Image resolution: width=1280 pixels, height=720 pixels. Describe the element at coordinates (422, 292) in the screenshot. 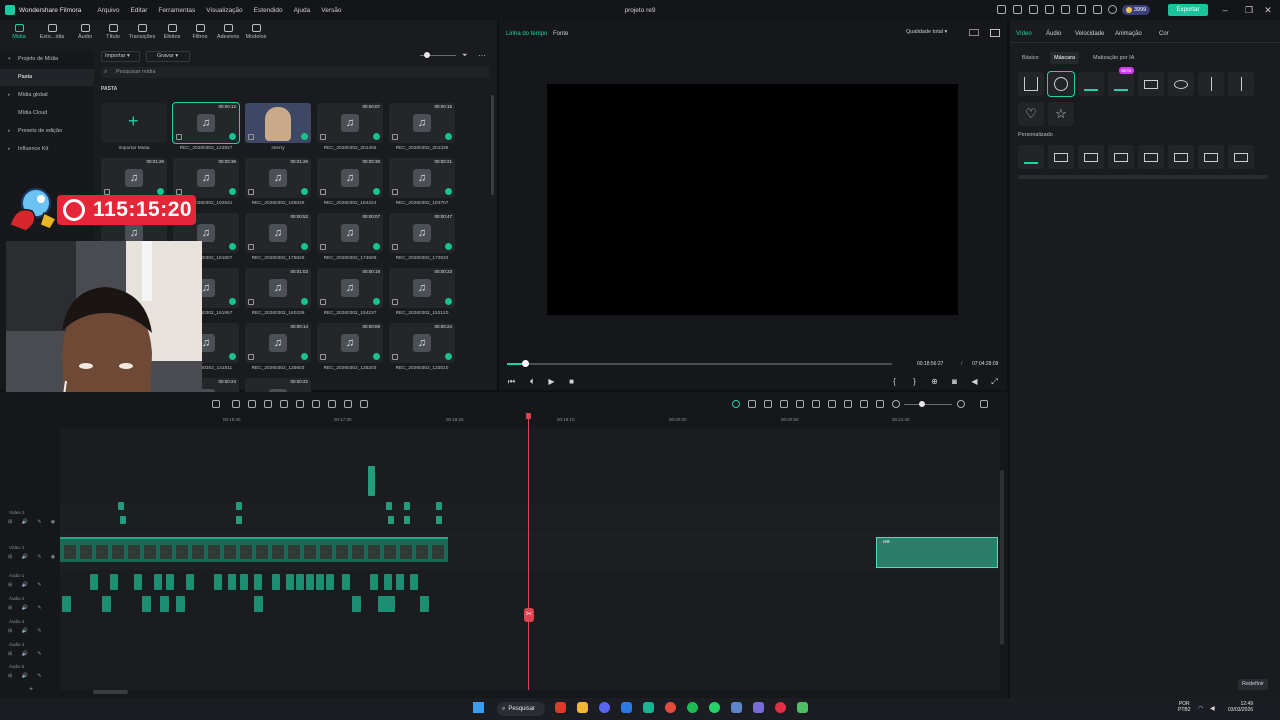

I see `media-item: ♫ 00:00:23 REC_20260302_152120` at that location.